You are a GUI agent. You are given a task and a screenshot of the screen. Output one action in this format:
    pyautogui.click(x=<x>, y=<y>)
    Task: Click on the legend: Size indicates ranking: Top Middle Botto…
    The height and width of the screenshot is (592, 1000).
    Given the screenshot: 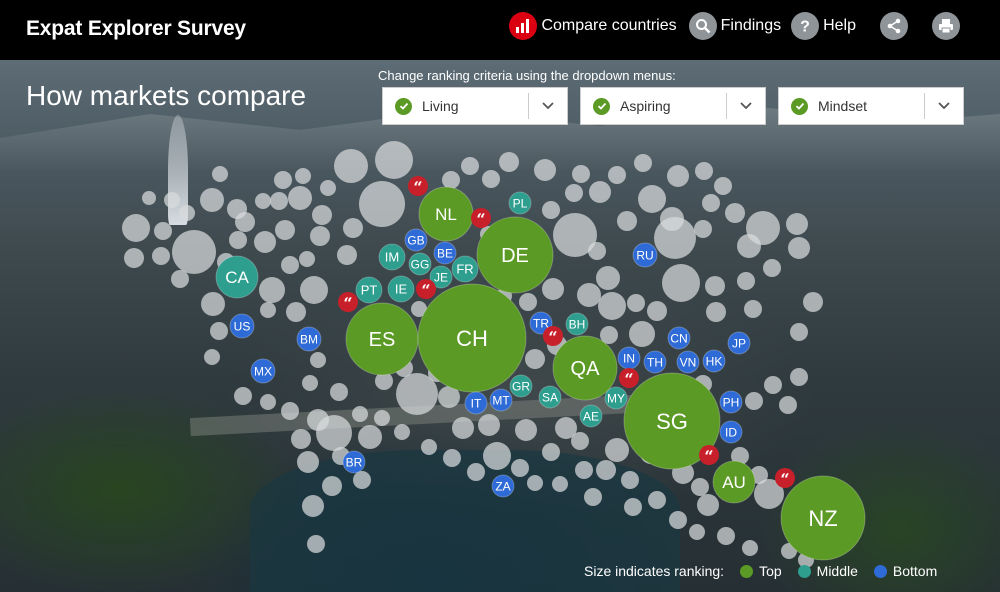 What is the action you would take?
    pyautogui.click(x=760, y=571)
    